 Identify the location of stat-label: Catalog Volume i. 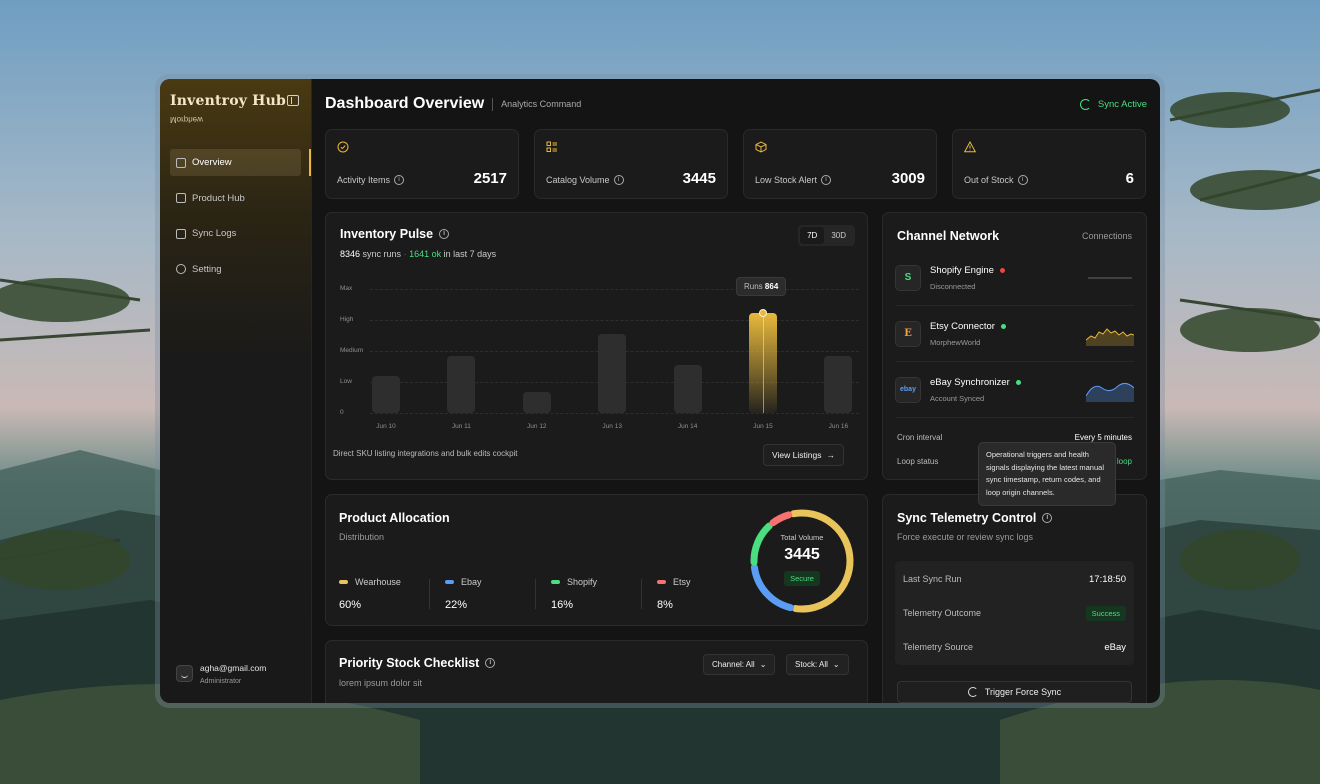
(585, 180).